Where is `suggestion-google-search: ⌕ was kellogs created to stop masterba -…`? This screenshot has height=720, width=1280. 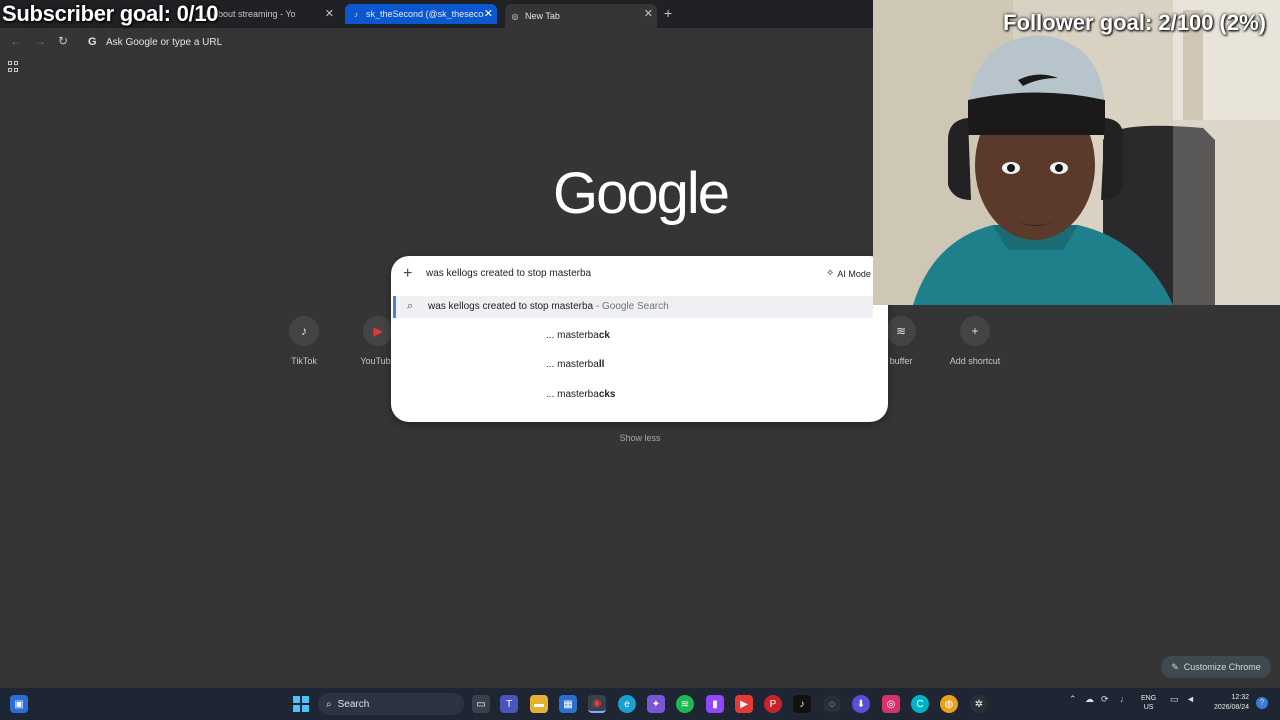 suggestion-google-search: ⌕ was kellogs created to stop masterba -… is located at coordinates (633, 307).